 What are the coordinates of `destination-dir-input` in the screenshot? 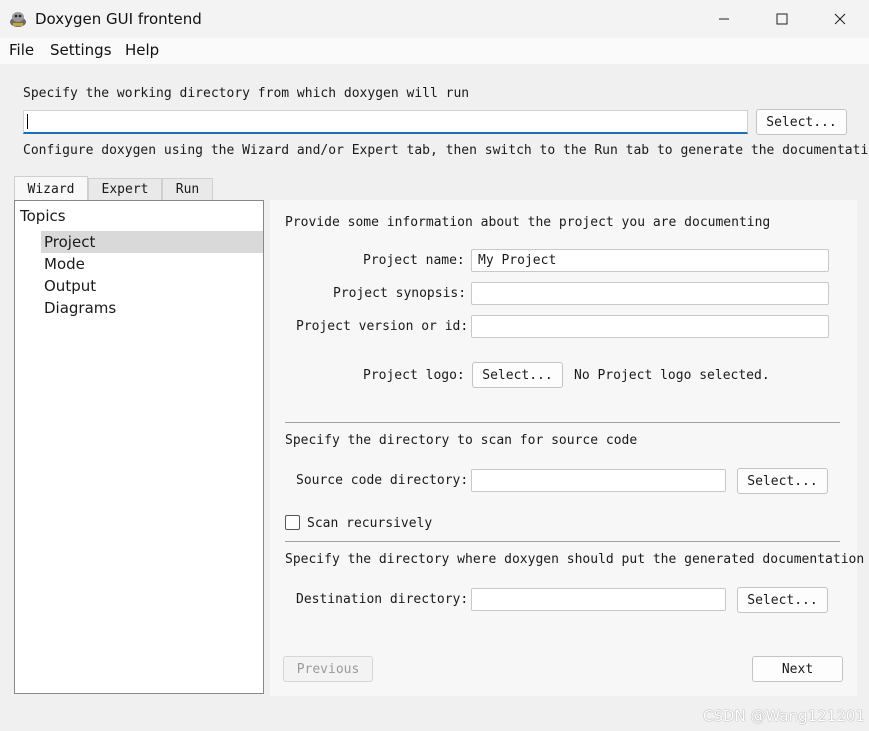 It's located at (598, 599).